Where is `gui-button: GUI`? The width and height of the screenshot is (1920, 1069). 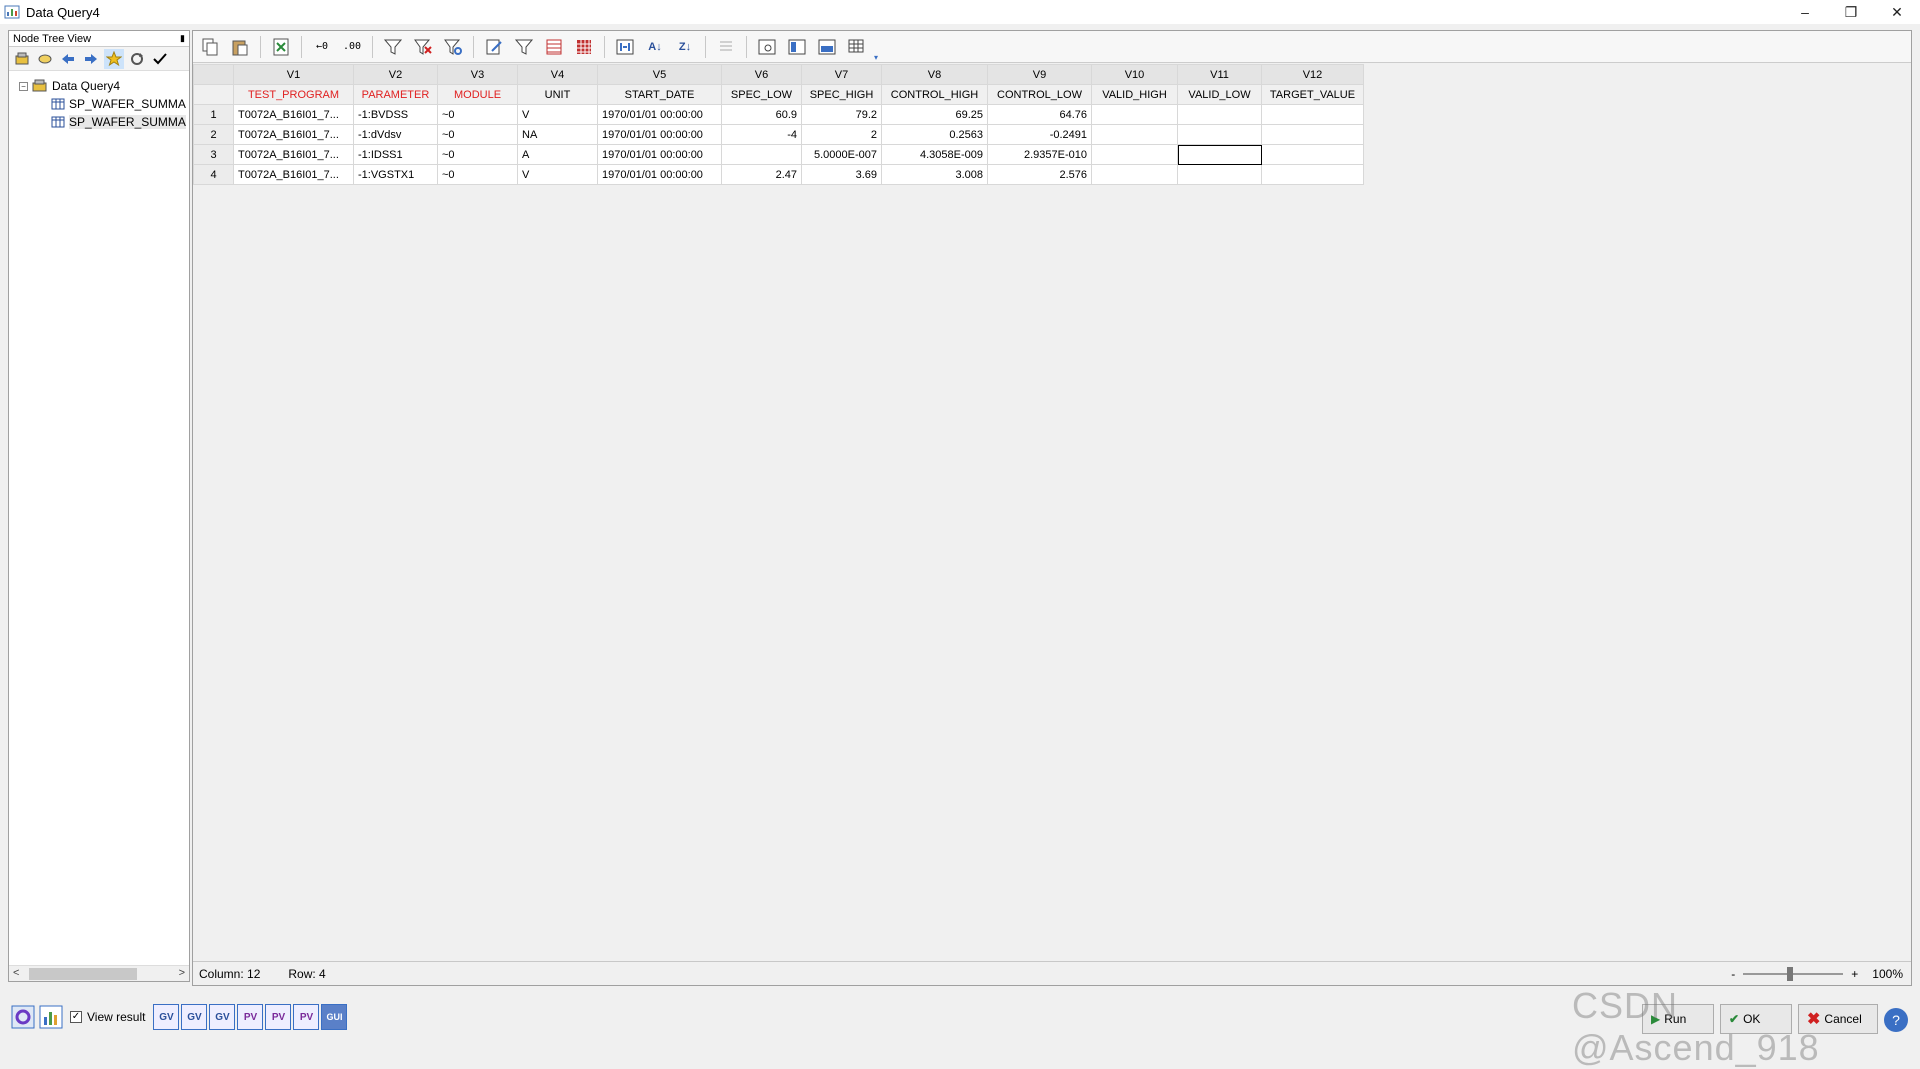 gui-button: GUI is located at coordinates (334, 1017).